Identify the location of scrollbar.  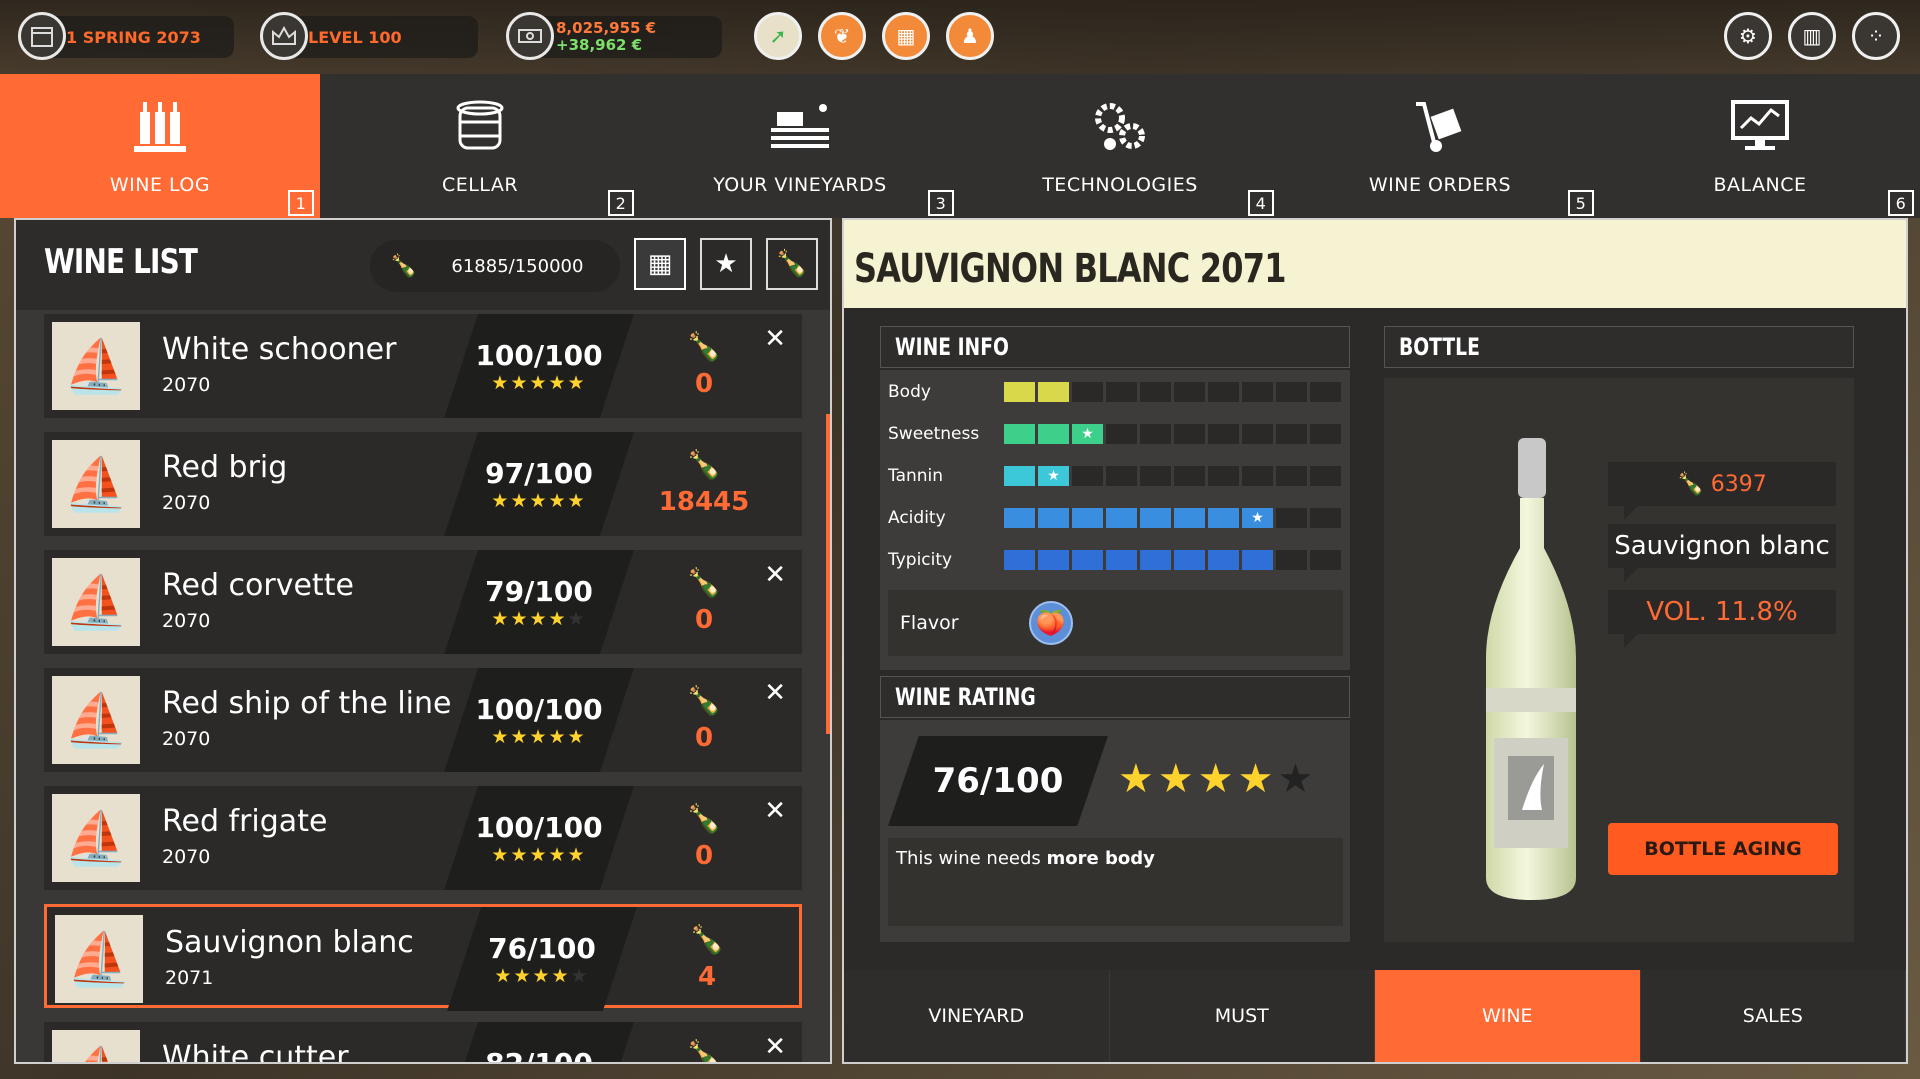
(828, 574).